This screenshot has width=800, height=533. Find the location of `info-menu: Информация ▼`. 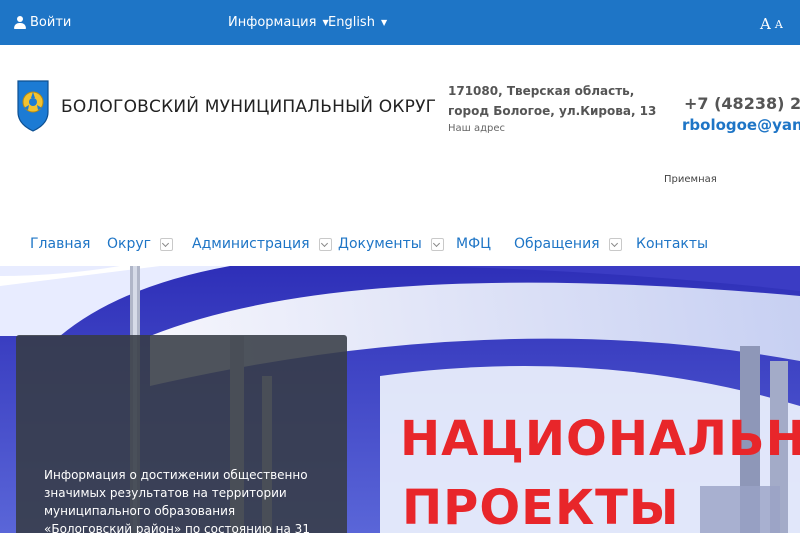

info-menu: Информация ▼ is located at coordinates (278, 22).